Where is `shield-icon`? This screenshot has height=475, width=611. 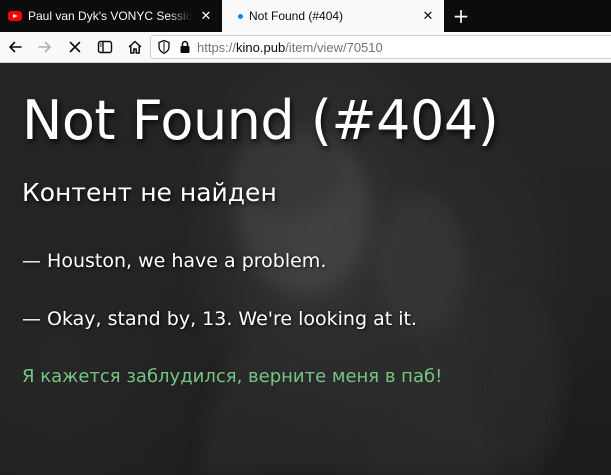
shield-icon is located at coordinates (164, 47).